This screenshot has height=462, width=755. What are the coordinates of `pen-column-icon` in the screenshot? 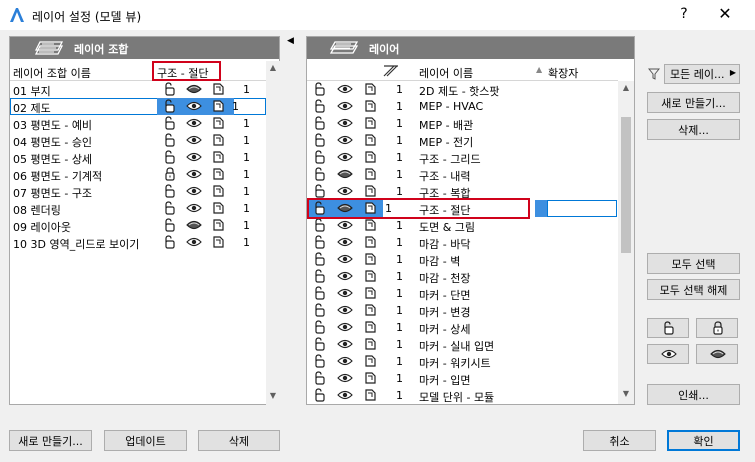 It's located at (391, 71).